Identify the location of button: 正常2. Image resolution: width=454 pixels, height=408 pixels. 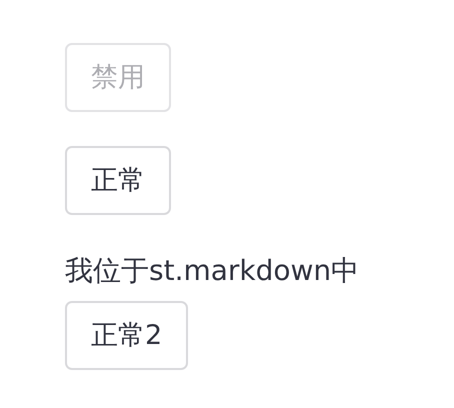
(126, 335).